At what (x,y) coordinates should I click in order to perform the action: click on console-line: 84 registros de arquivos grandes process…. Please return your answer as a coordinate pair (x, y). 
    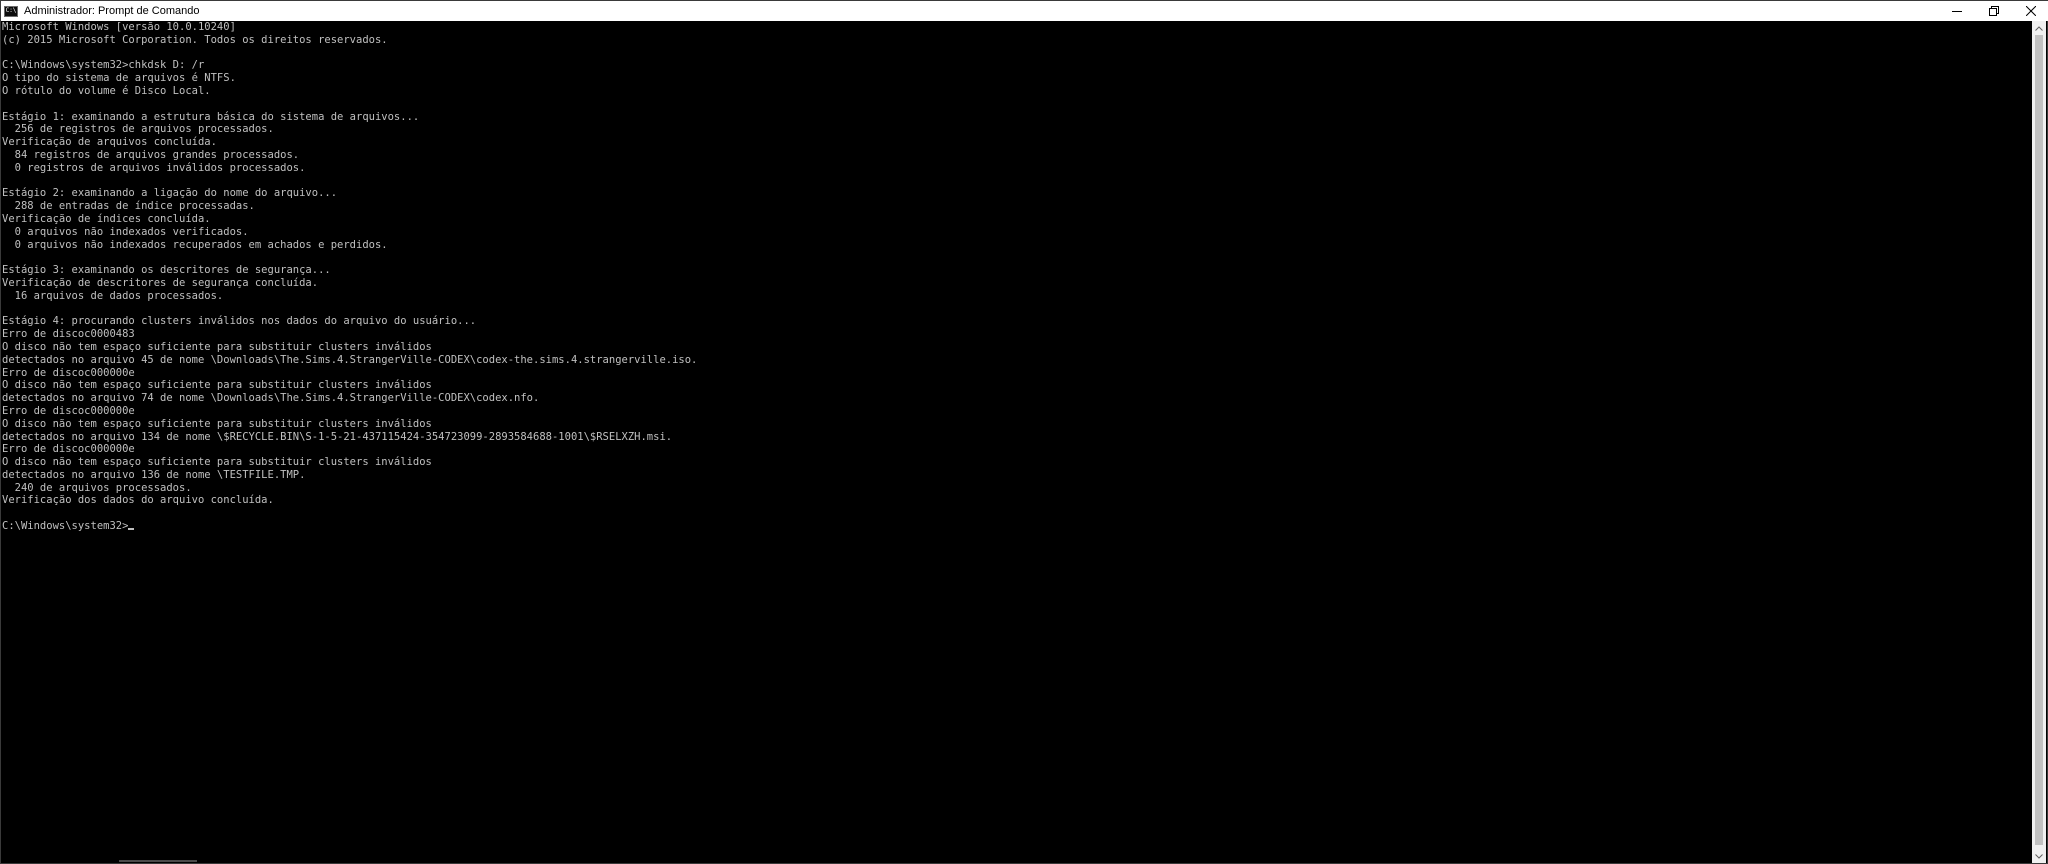
    Looking at the image, I should click on (151, 154).